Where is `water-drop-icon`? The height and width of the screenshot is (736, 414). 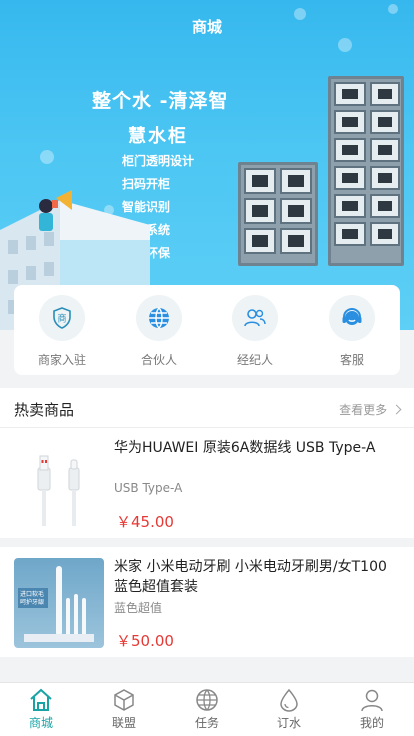
water-drop-icon is located at coordinates (289, 700).